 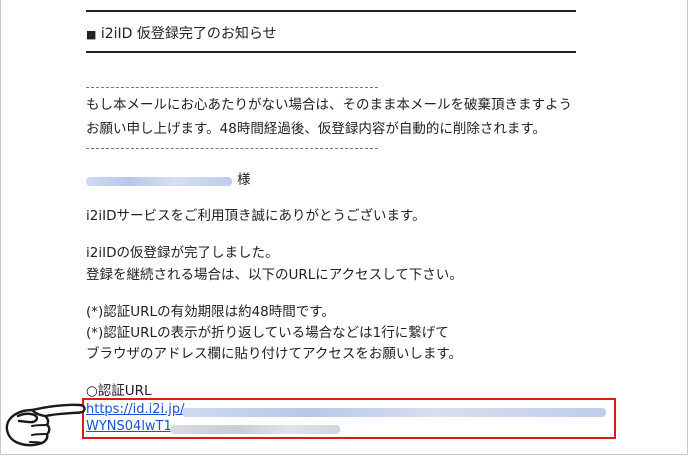 I want to click on top-rule, so click(x=331, y=11).